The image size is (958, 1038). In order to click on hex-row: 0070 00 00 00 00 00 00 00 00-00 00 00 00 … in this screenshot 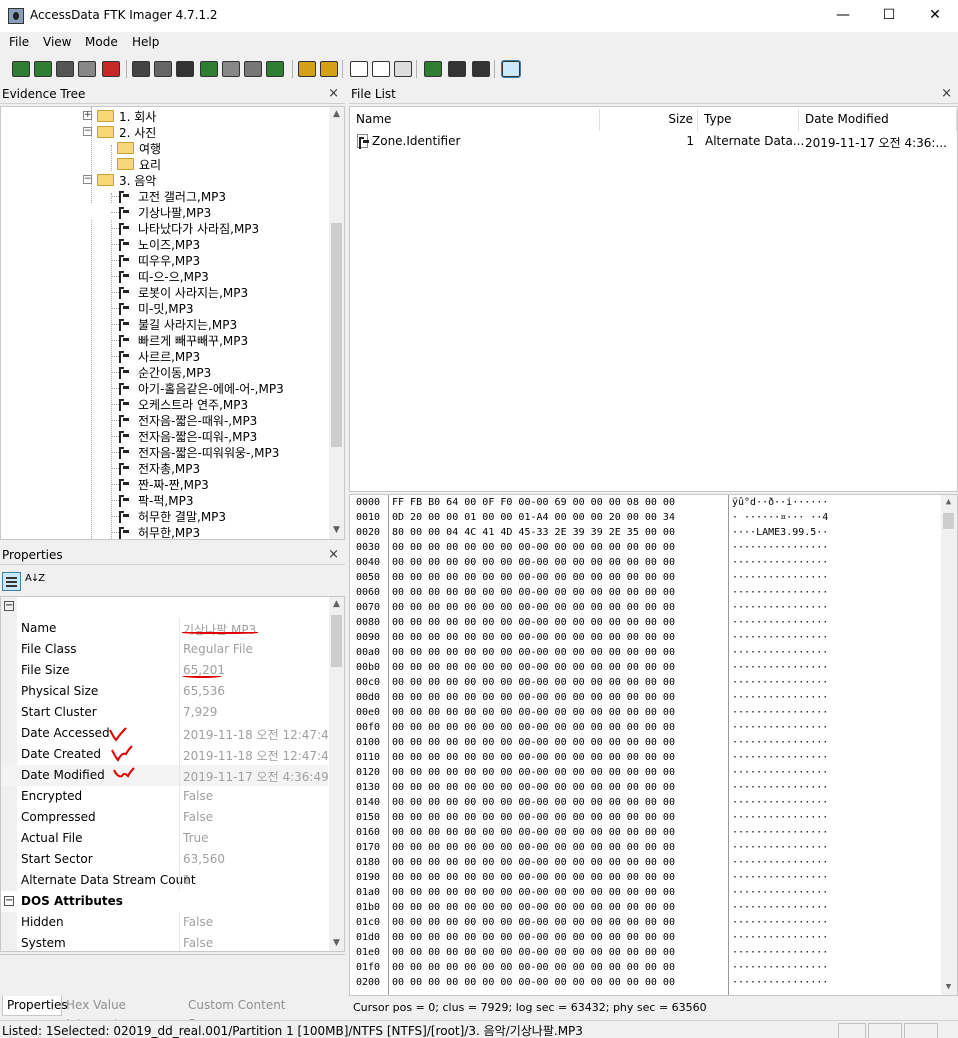, I will do `click(645, 609)`.